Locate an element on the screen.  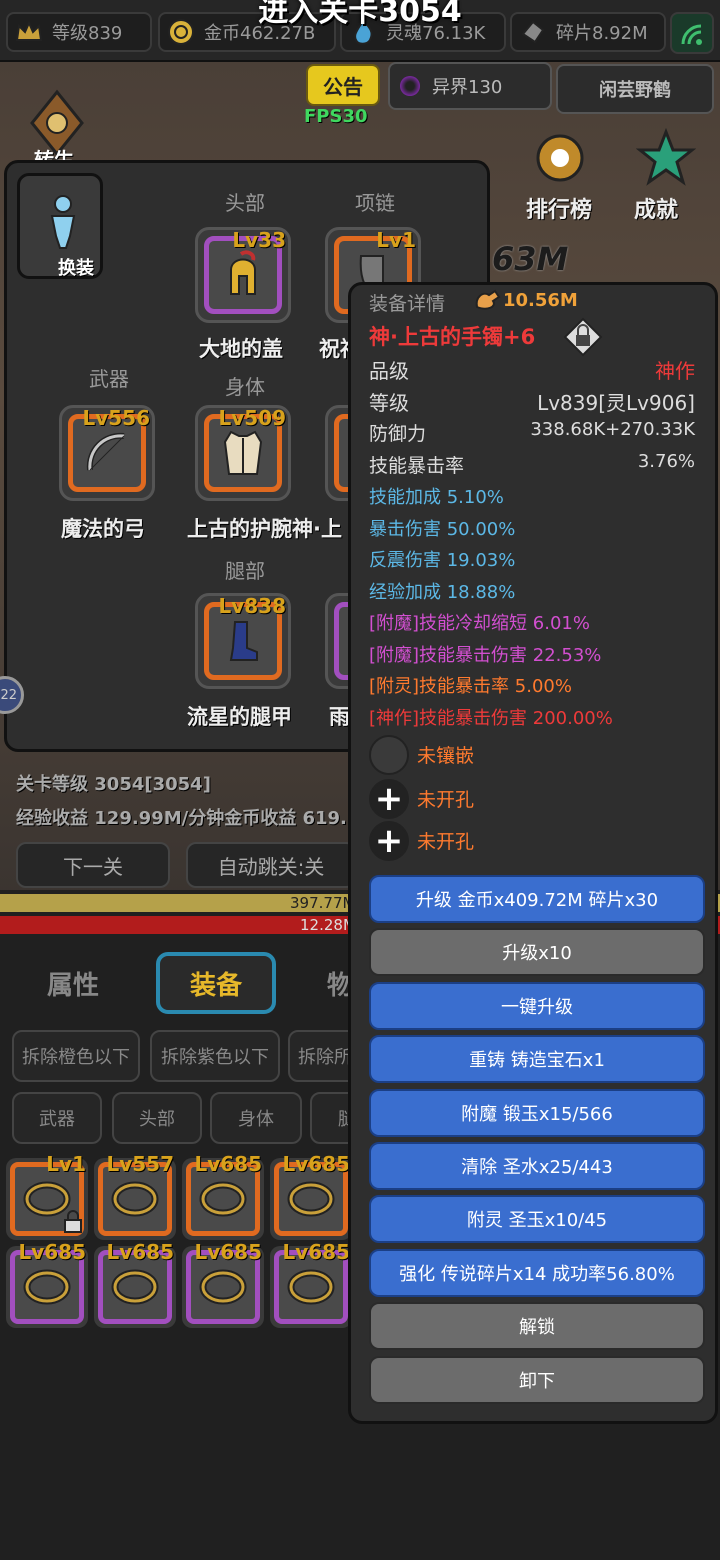
grade-label: 品级 is located at coordinates (389, 371).